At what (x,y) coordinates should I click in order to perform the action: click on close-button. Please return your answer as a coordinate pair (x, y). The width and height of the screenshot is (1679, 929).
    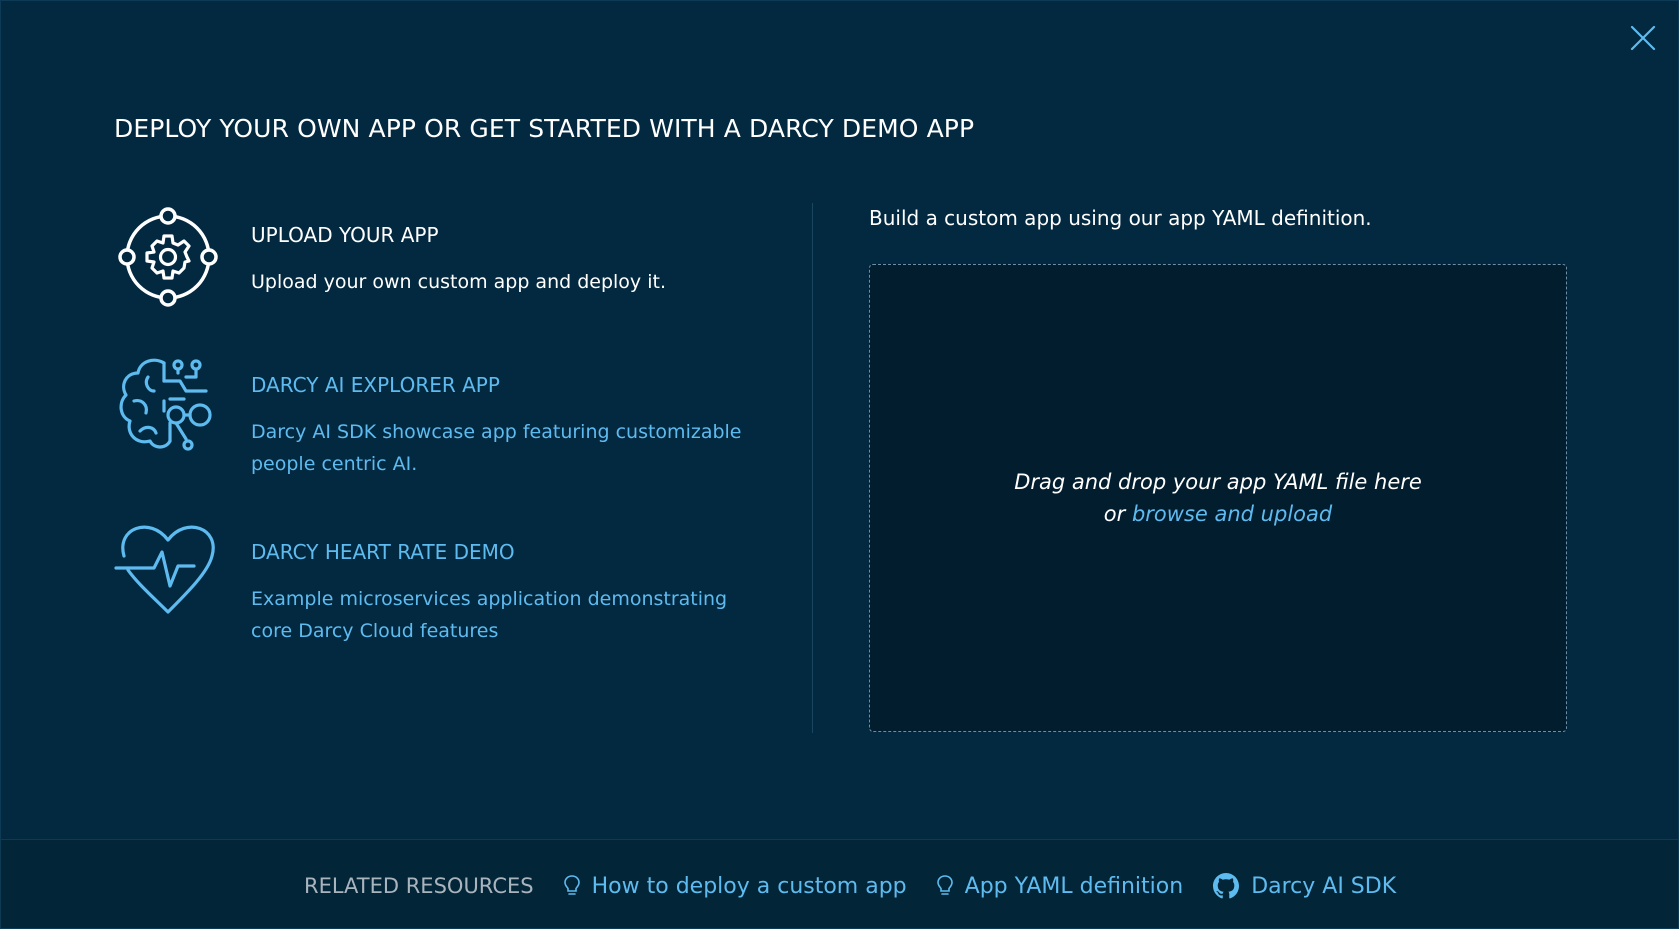
    Looking at the image, I should click on (1643, 38).